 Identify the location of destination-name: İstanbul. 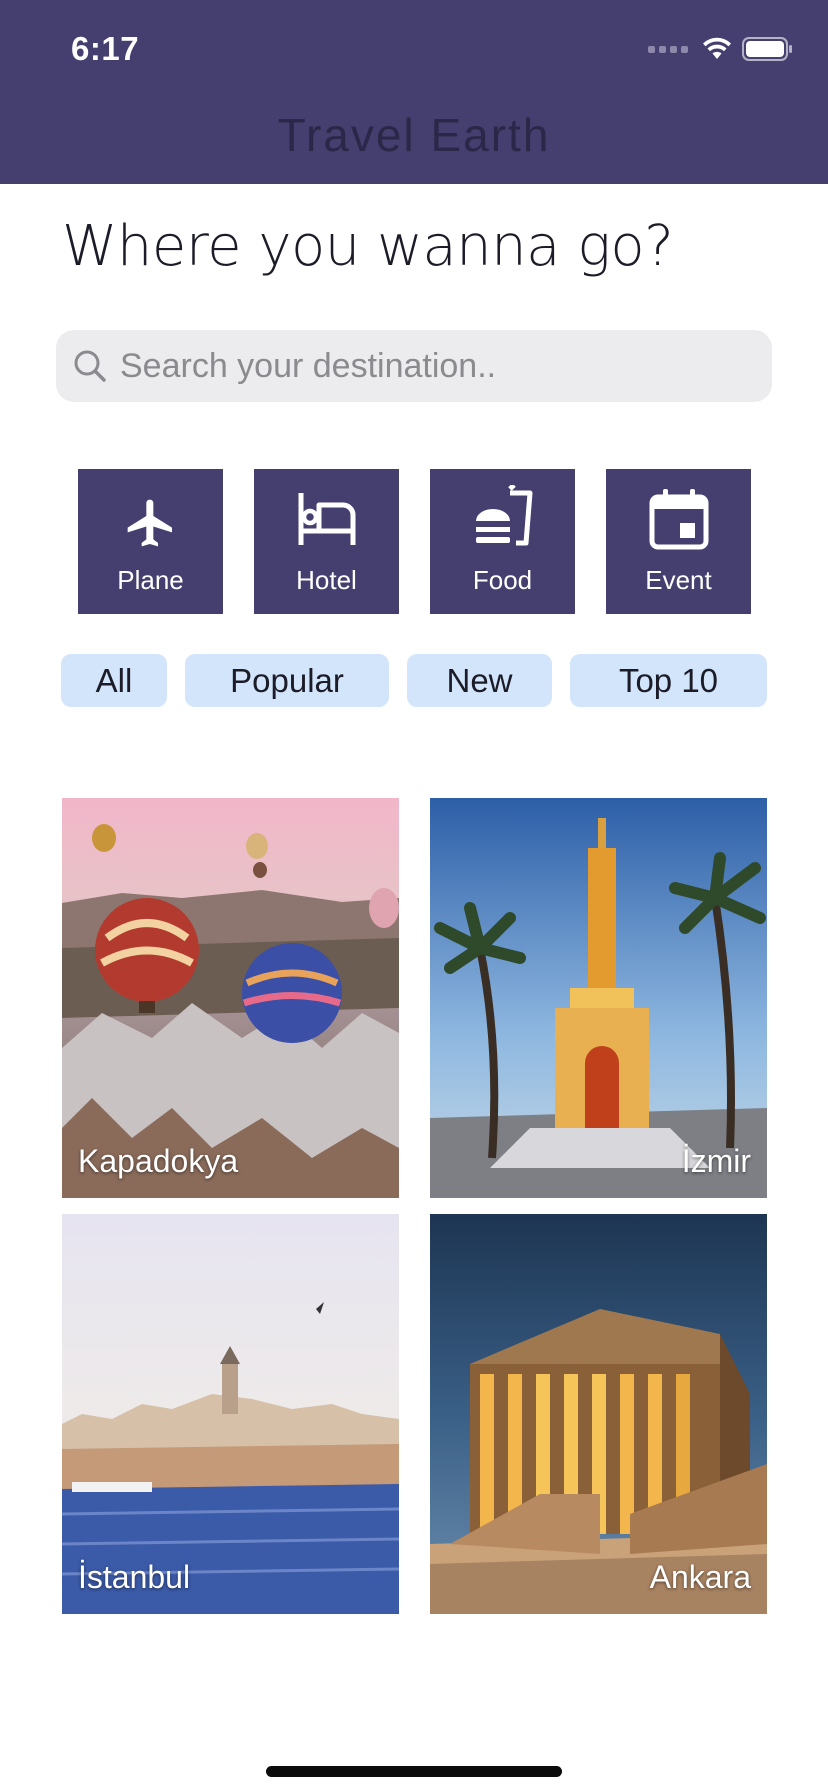
(134, 1577).